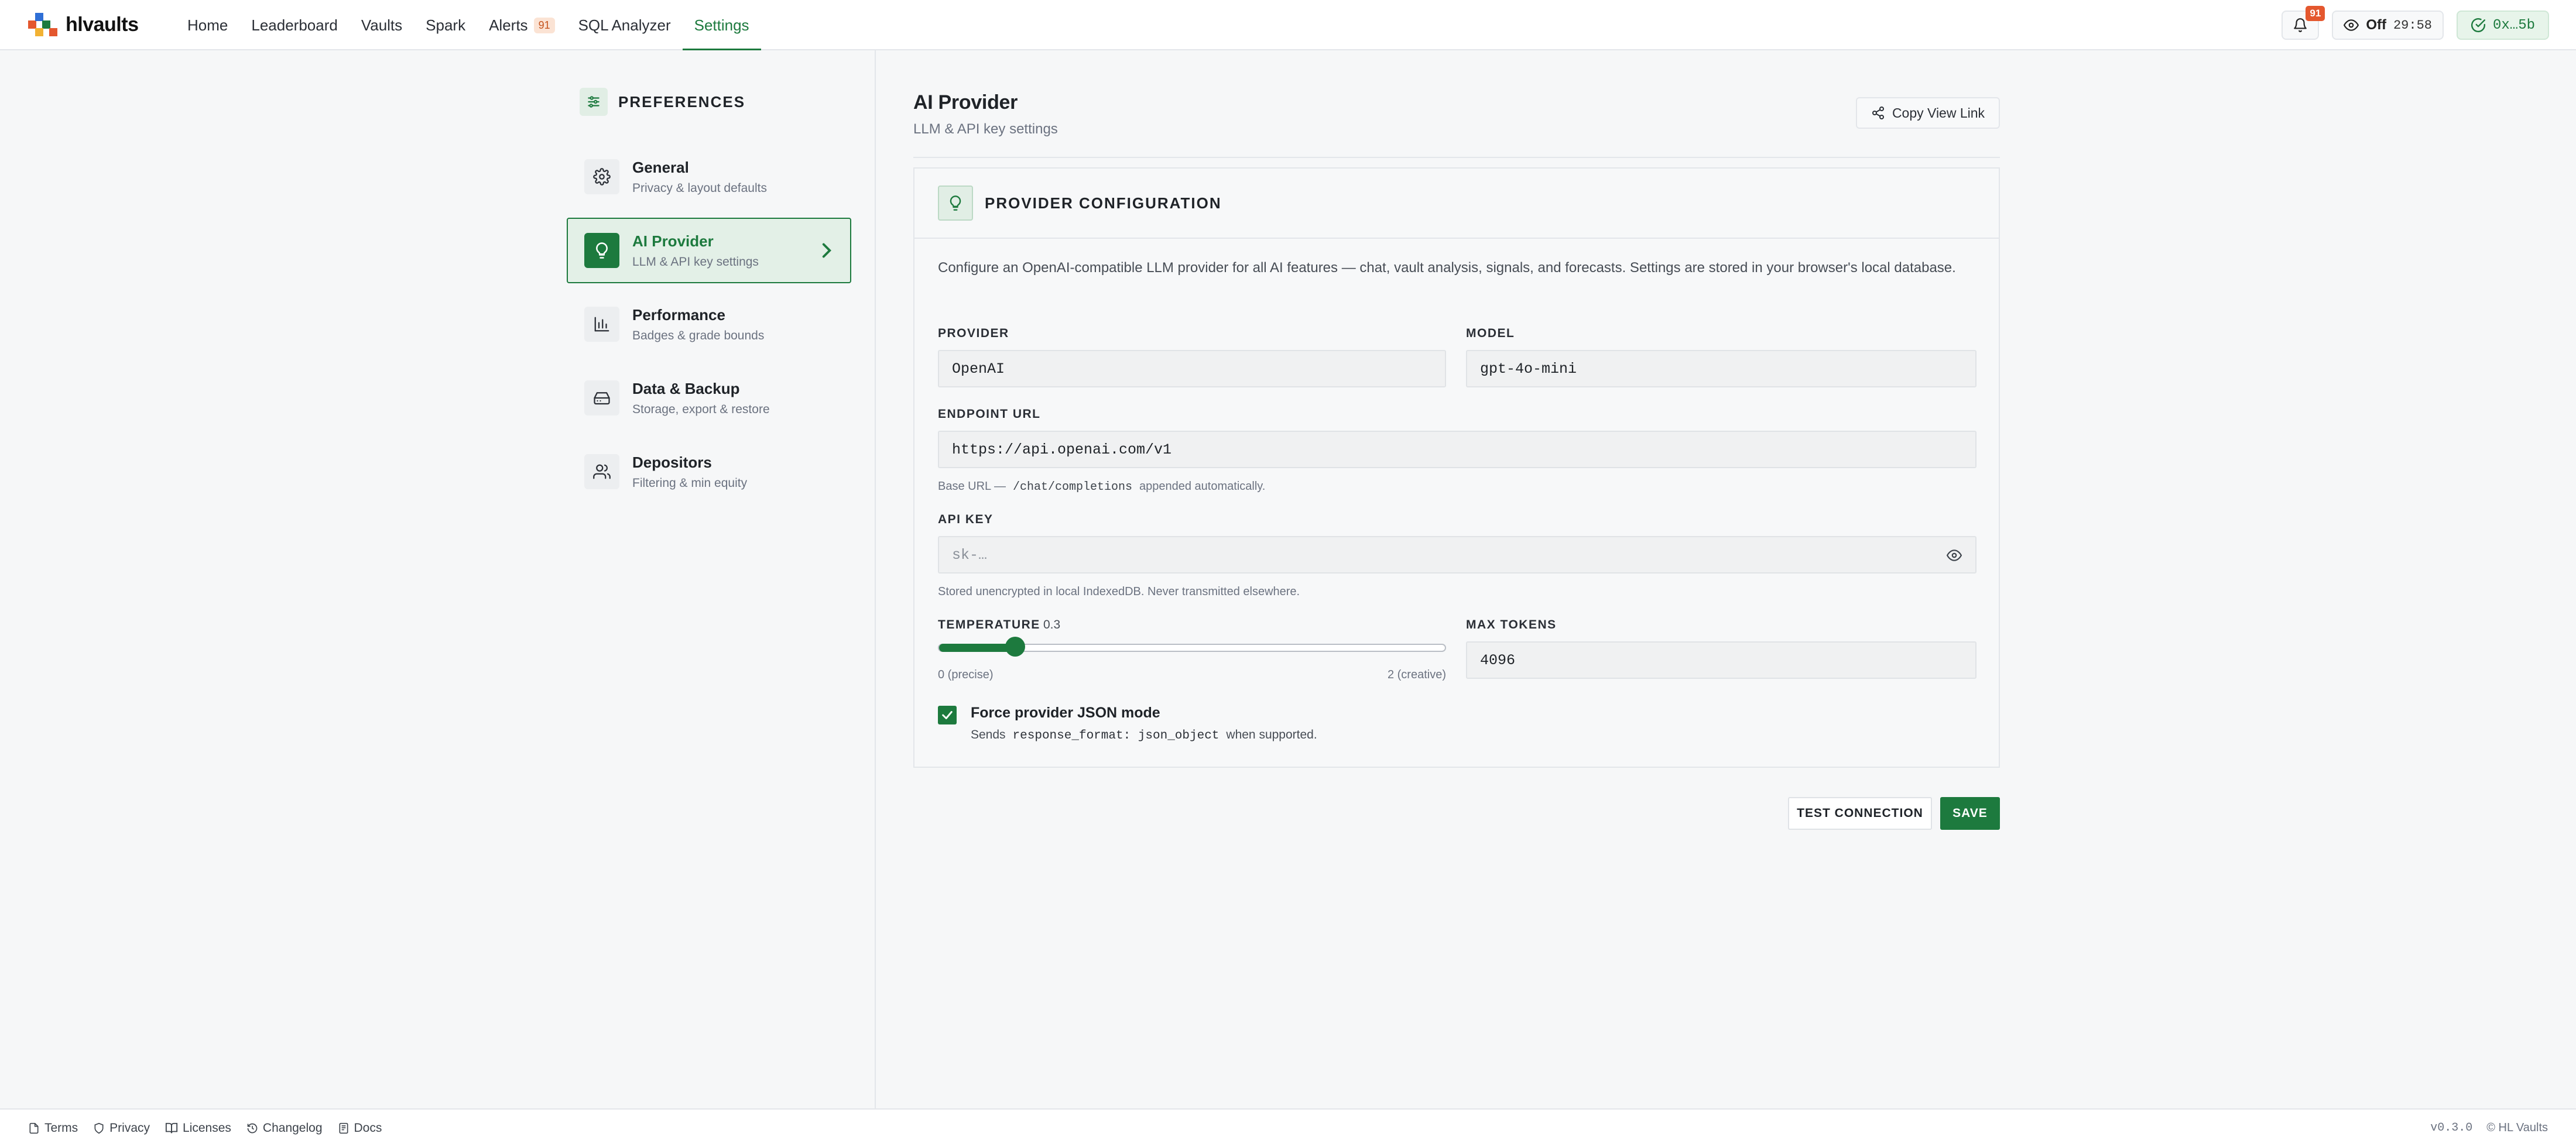 This screenshot has width=2576, height=1147. I want to click on privacy-status: Off, so click(2376, 25).